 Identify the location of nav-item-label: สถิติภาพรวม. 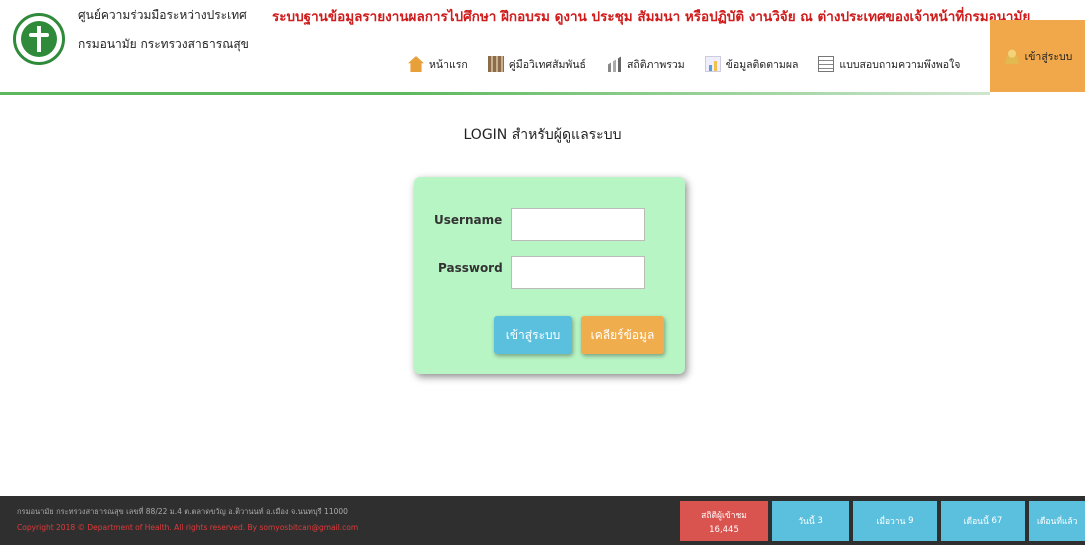
(655, 64).